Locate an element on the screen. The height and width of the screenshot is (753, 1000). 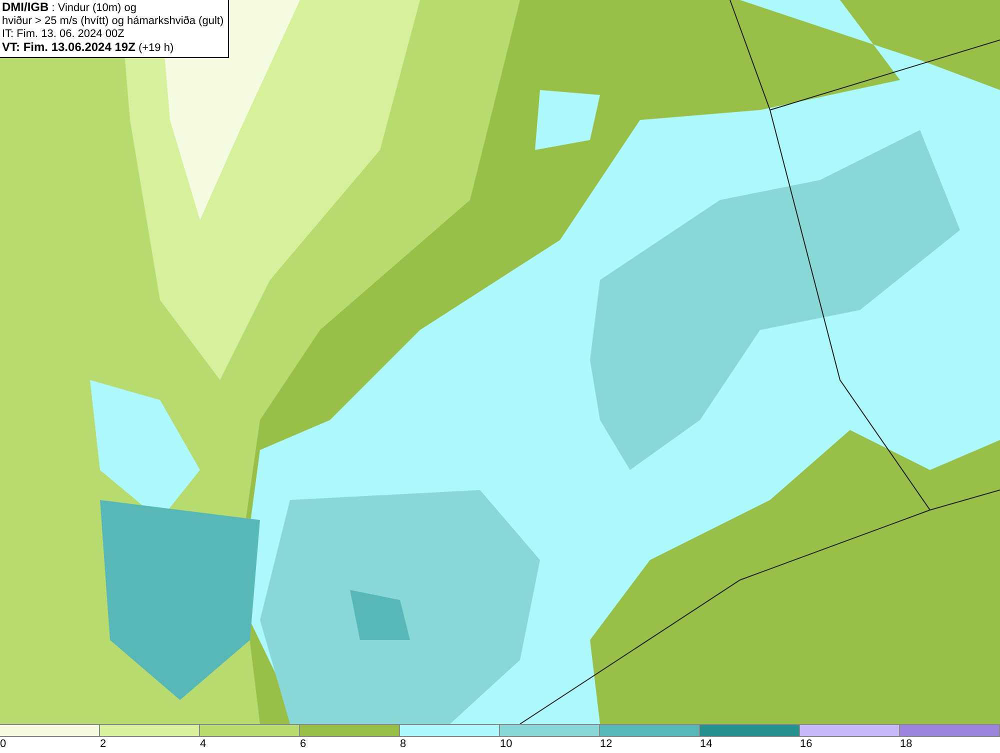
map-title-line: hviður > 25 m/s (hvítt) og hámarkshviða (gult) is located at coordinates (113, 21).